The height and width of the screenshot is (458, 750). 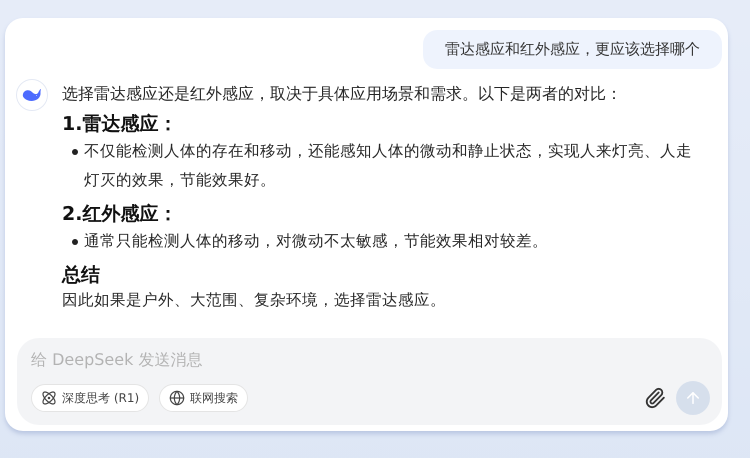 I want to click on globe-icon, so click(x=177, y=398).